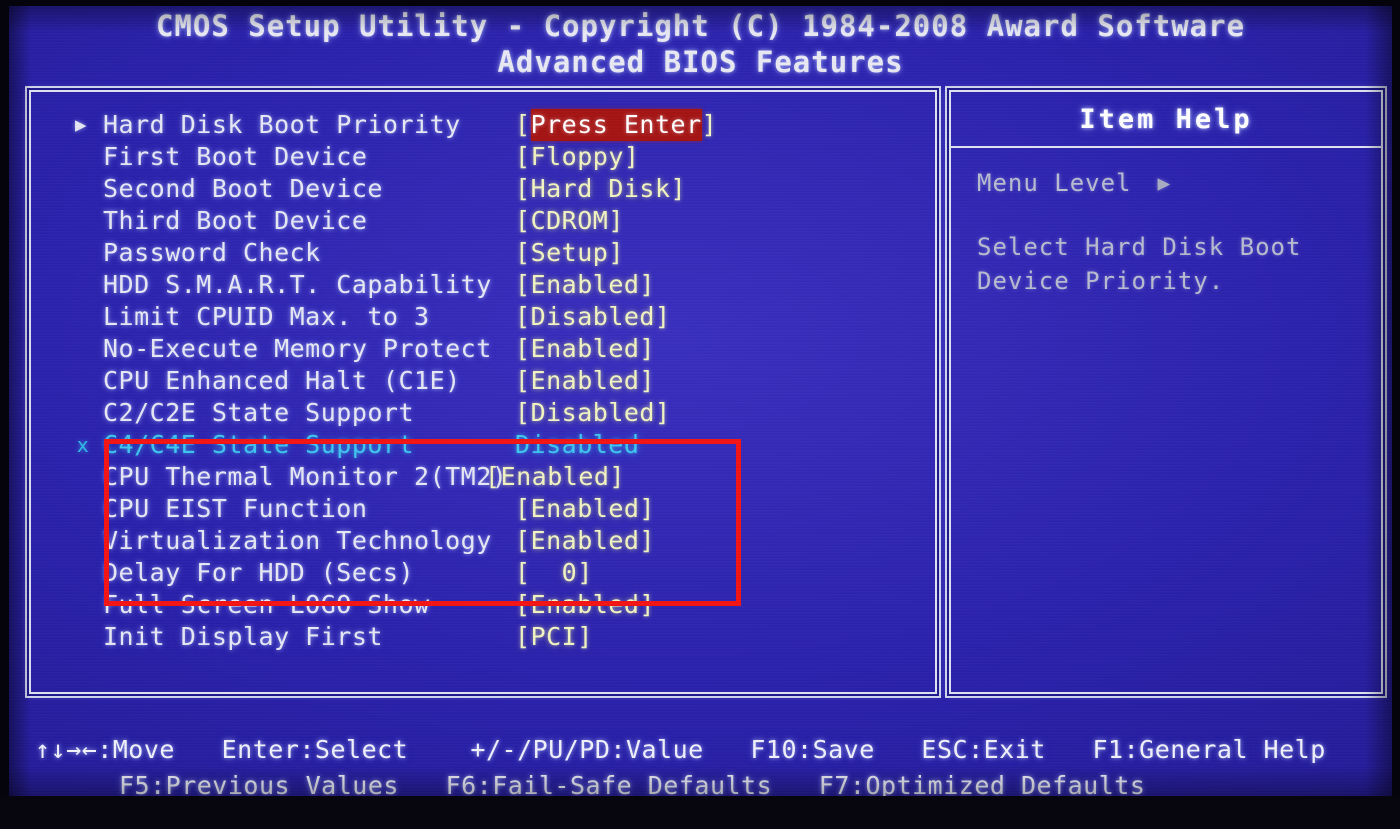  Describe the element at coordinates (487, 253) in the screenshot. I see `menu-row: Password Check [Setup]` at that location.